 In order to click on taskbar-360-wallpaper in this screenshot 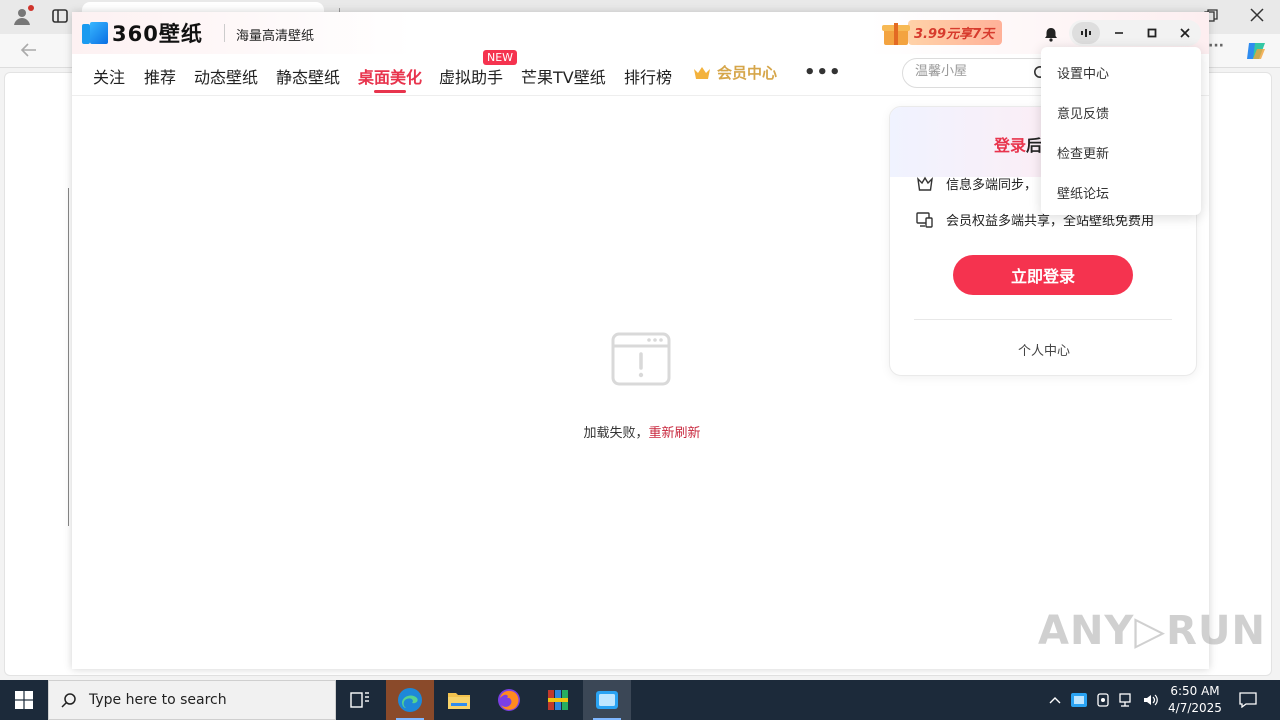, I will do `click(607, 700)`.